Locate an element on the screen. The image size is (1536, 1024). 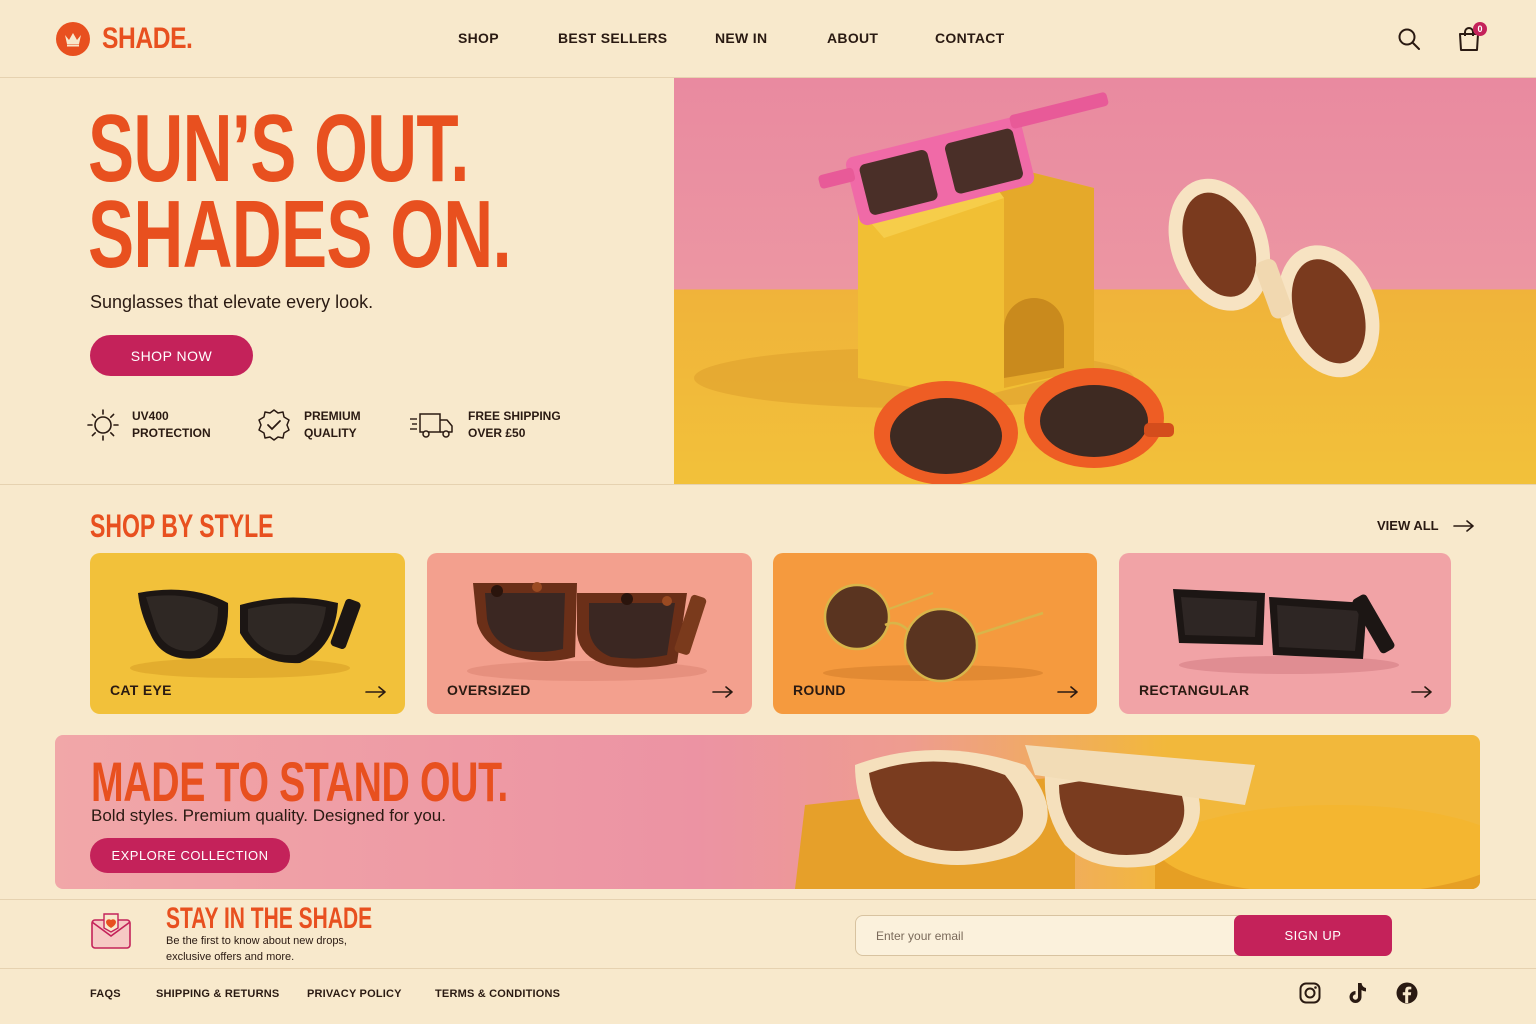
hero-title-line2: SHADES ON. is located at coordinates (300, 234).